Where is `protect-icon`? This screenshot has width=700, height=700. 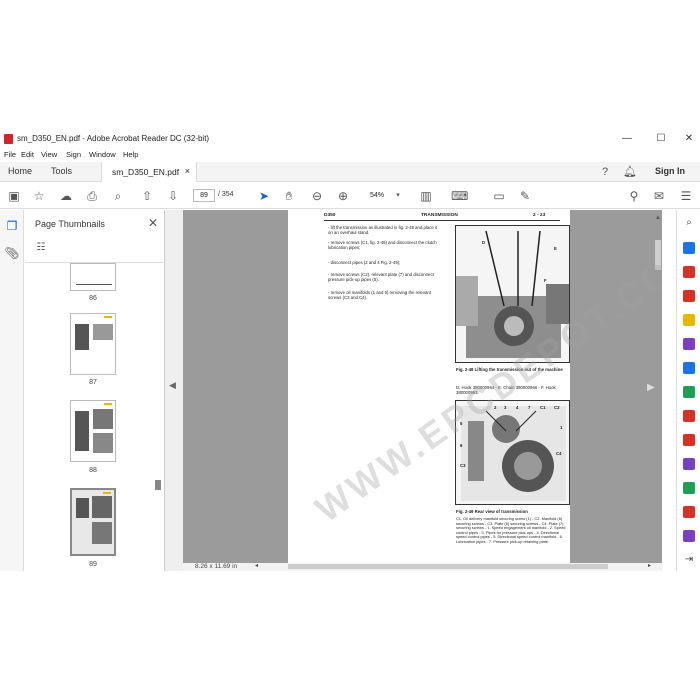
protect-icon is located at coordinates (689, 416).